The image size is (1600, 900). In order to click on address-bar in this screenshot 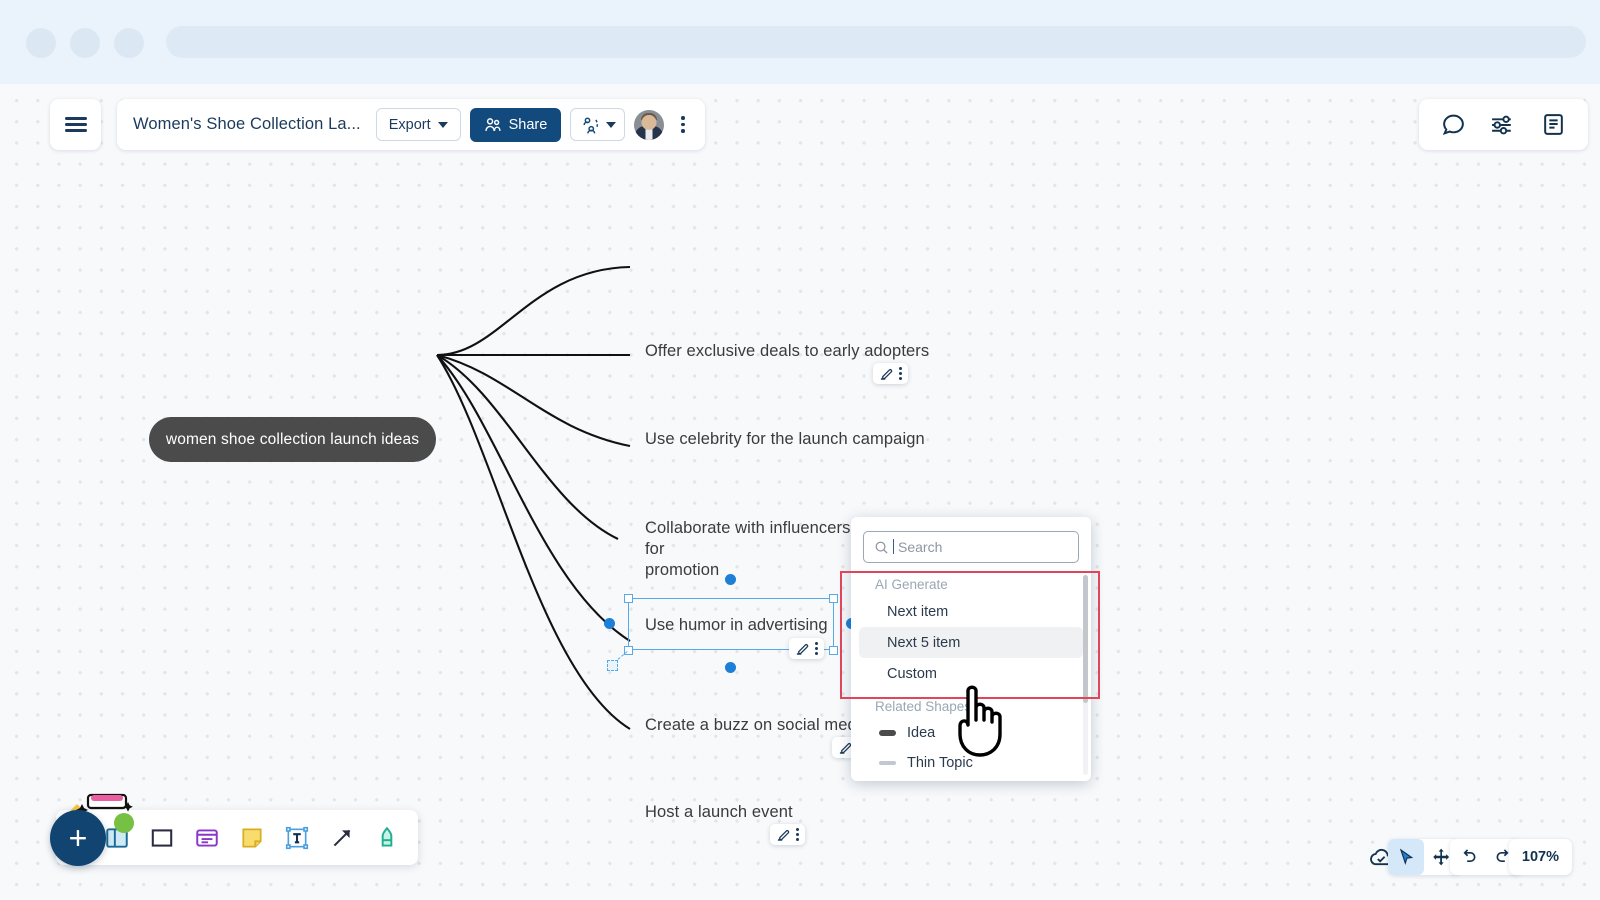, I will do `click(876, 42)`.